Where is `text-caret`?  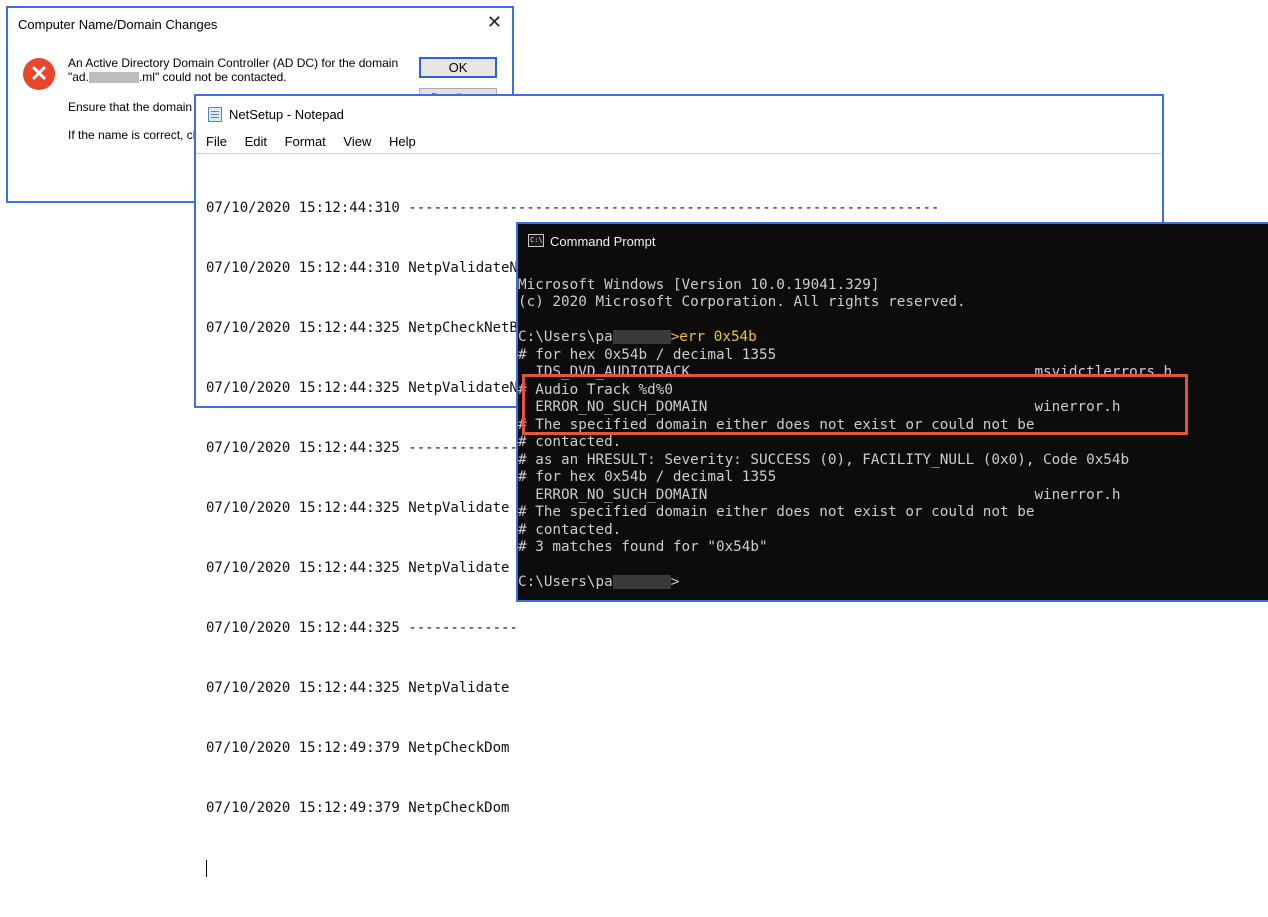 text-caret is located at coordinates (206, 868).